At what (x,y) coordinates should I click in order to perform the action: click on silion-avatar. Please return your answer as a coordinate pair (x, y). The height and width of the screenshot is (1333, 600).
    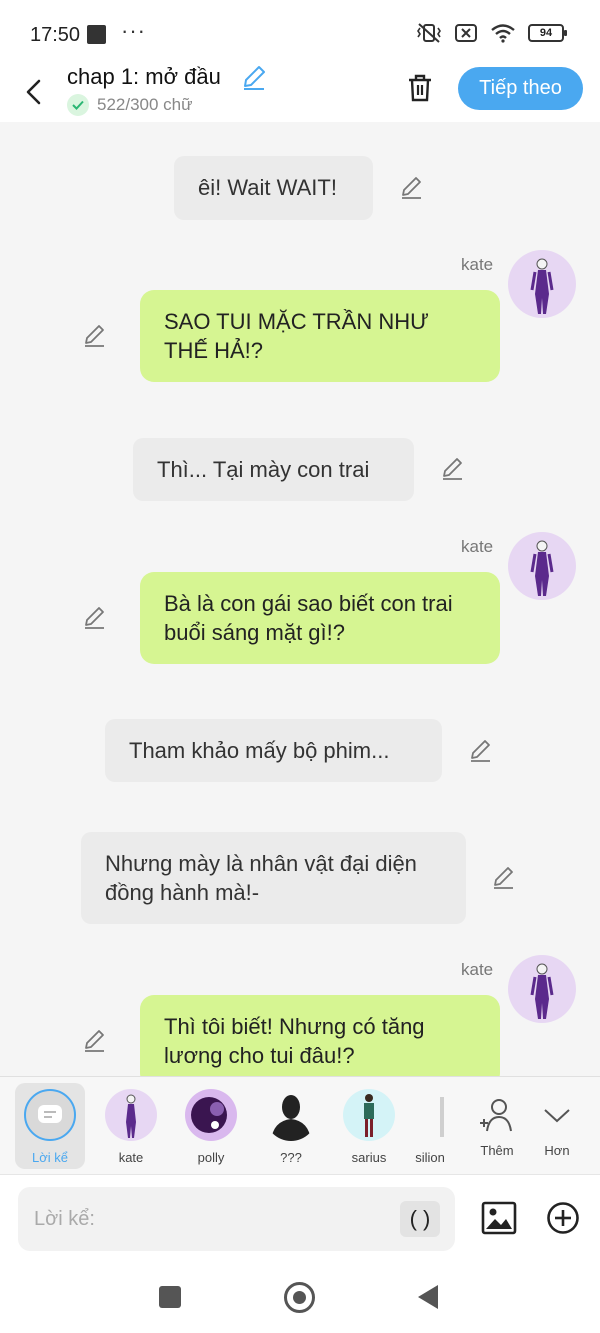
    Looking at the image, I should click on (430, 1115).